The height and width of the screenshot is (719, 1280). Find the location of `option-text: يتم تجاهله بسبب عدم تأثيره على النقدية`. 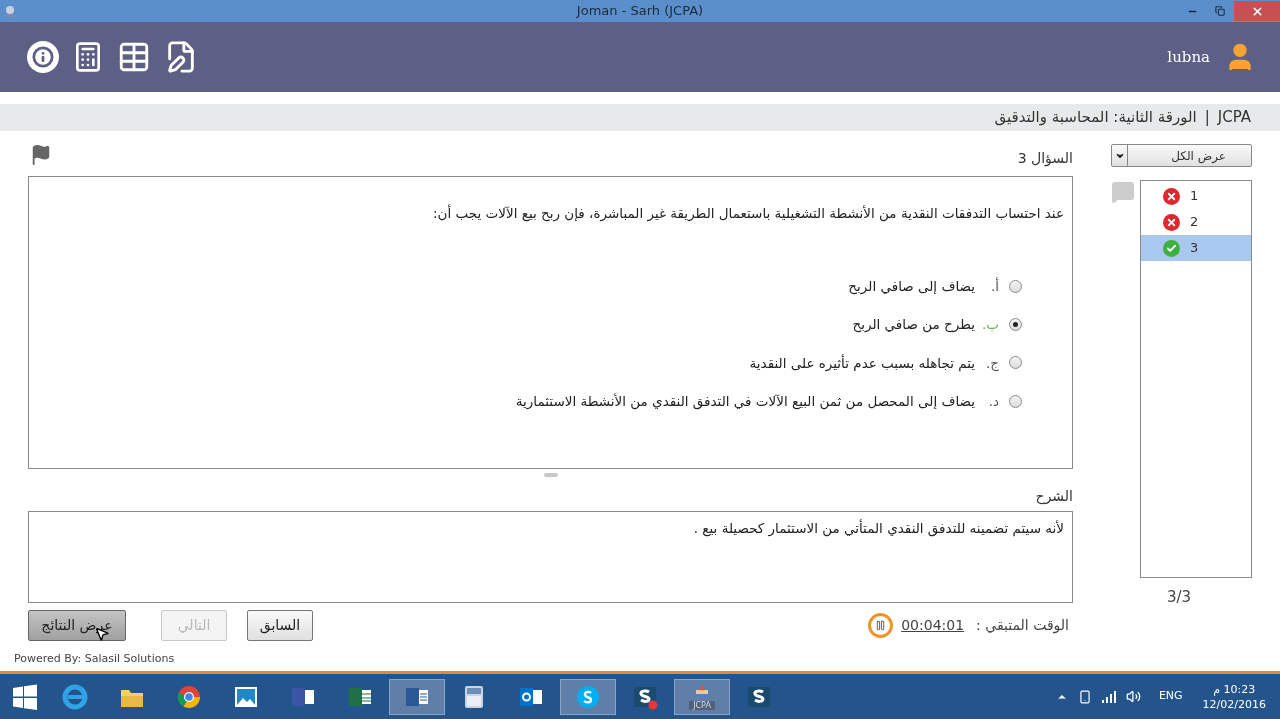

option-text: يتم تجاهله بسبب عدم تأثيره على النقدية is located at coordinates (862, 362).